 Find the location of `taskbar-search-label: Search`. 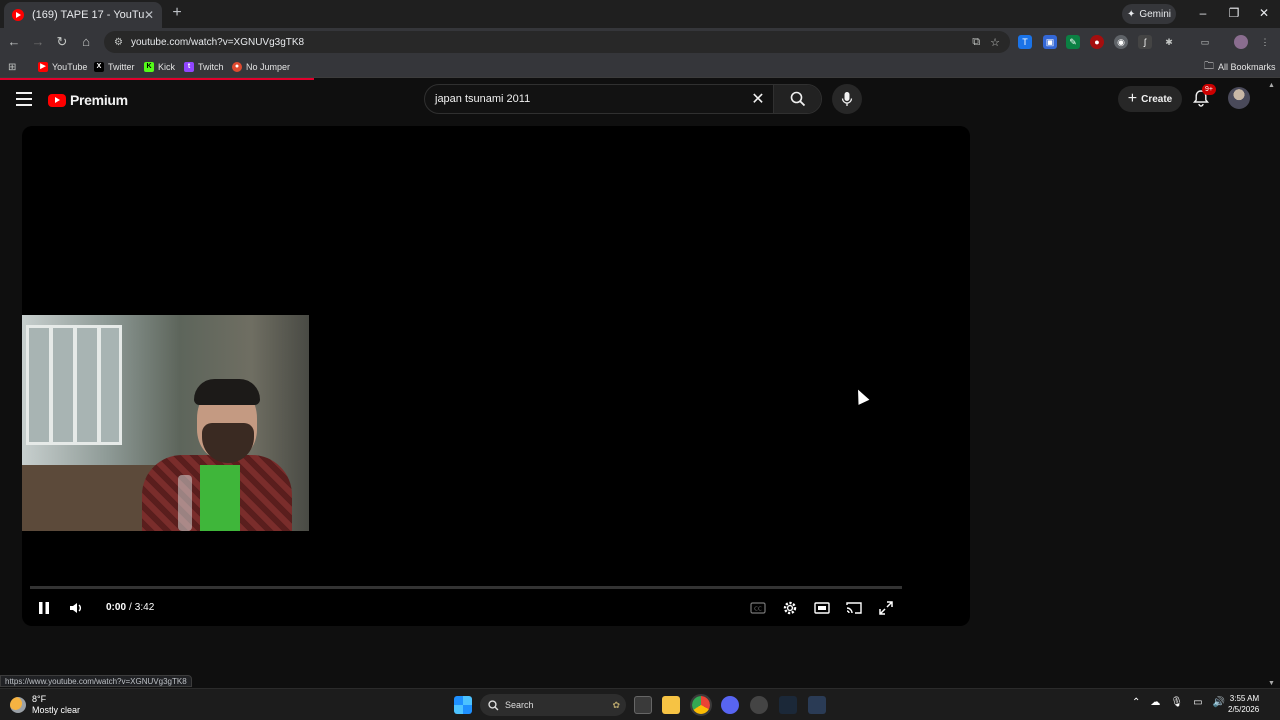

taskbar-search-label: Search is located at coordinates (519, 705).